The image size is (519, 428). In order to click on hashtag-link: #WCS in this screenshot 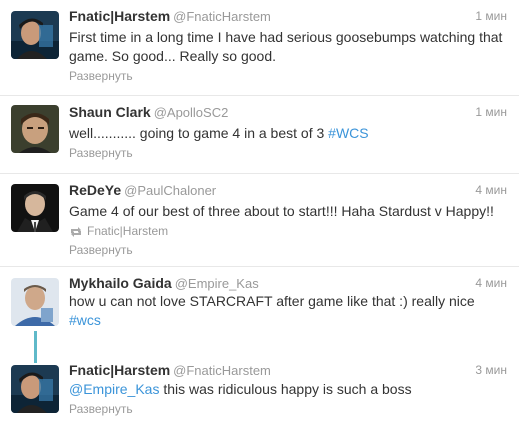, I will do `click(348, 133)`.